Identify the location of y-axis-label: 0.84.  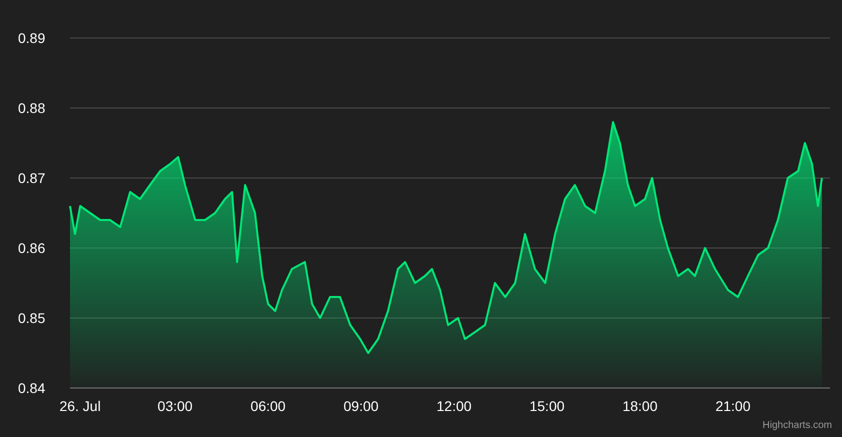
(32, 388).